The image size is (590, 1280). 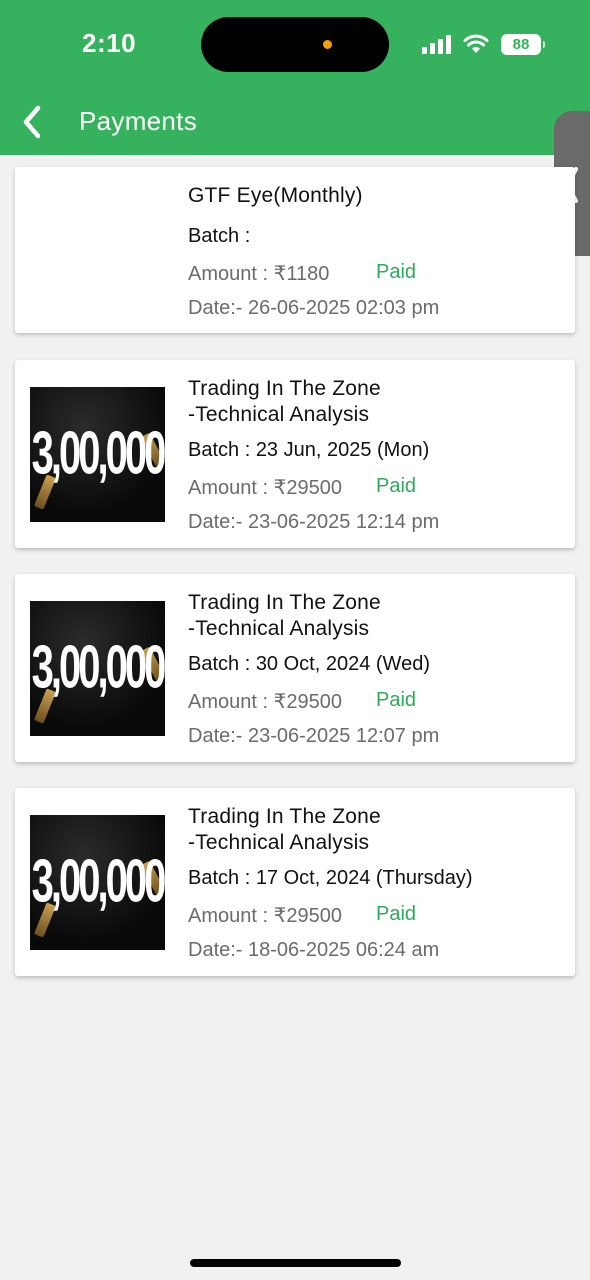 What do you see at coordinates (295, 77) in the screenshot?
I see `app-header: 2:10 88 Payments` at bounding box center [295, 77].